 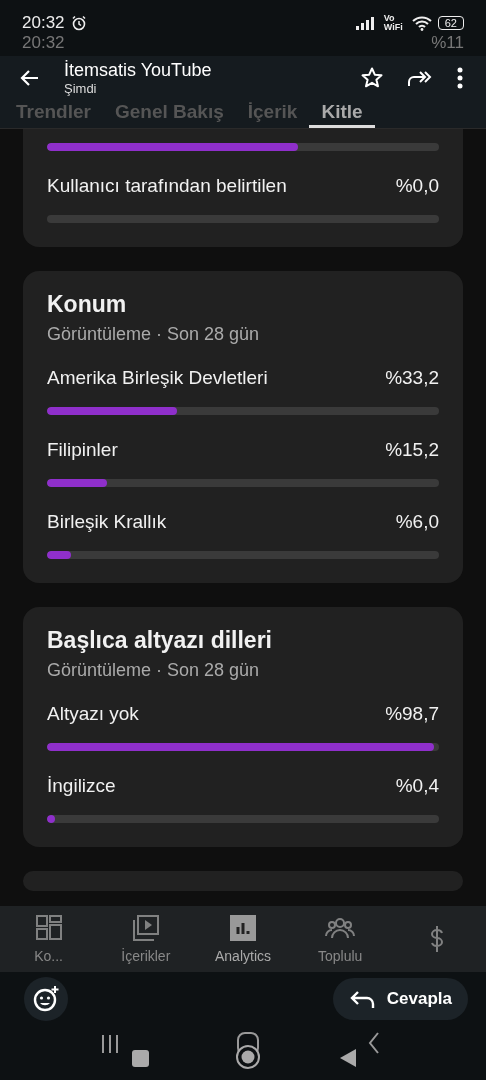 I want to click on row-value: %0,4, so click(x=417, y=786).